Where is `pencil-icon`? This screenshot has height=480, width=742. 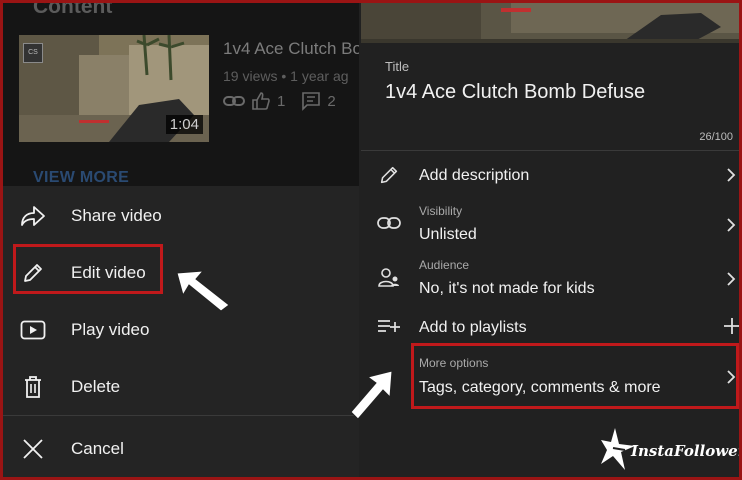 pencil-icon is located at coordinates (389, 175).